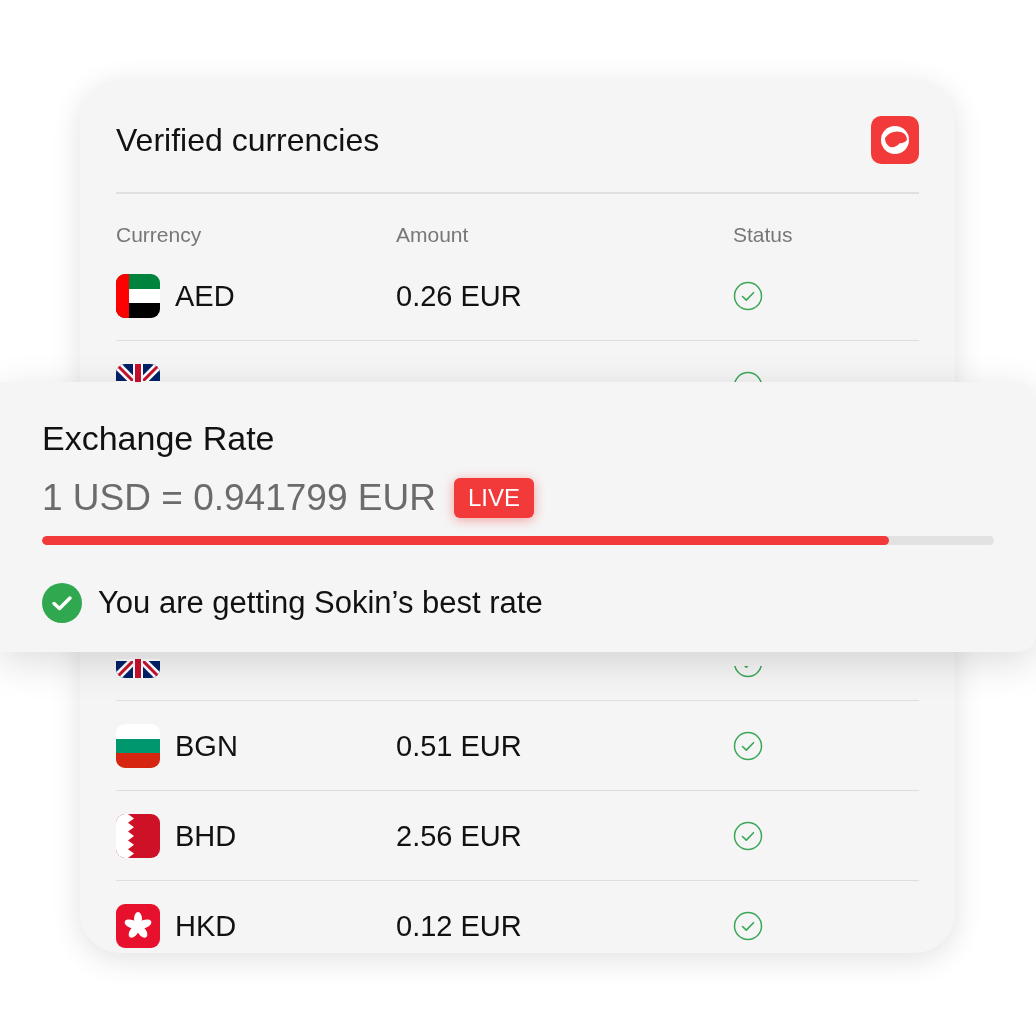 This screenshot has width=1036, height=1036. Describe the element at coordinates (205, 296) in the screenshot. I see `currency-code: AED` at that location.